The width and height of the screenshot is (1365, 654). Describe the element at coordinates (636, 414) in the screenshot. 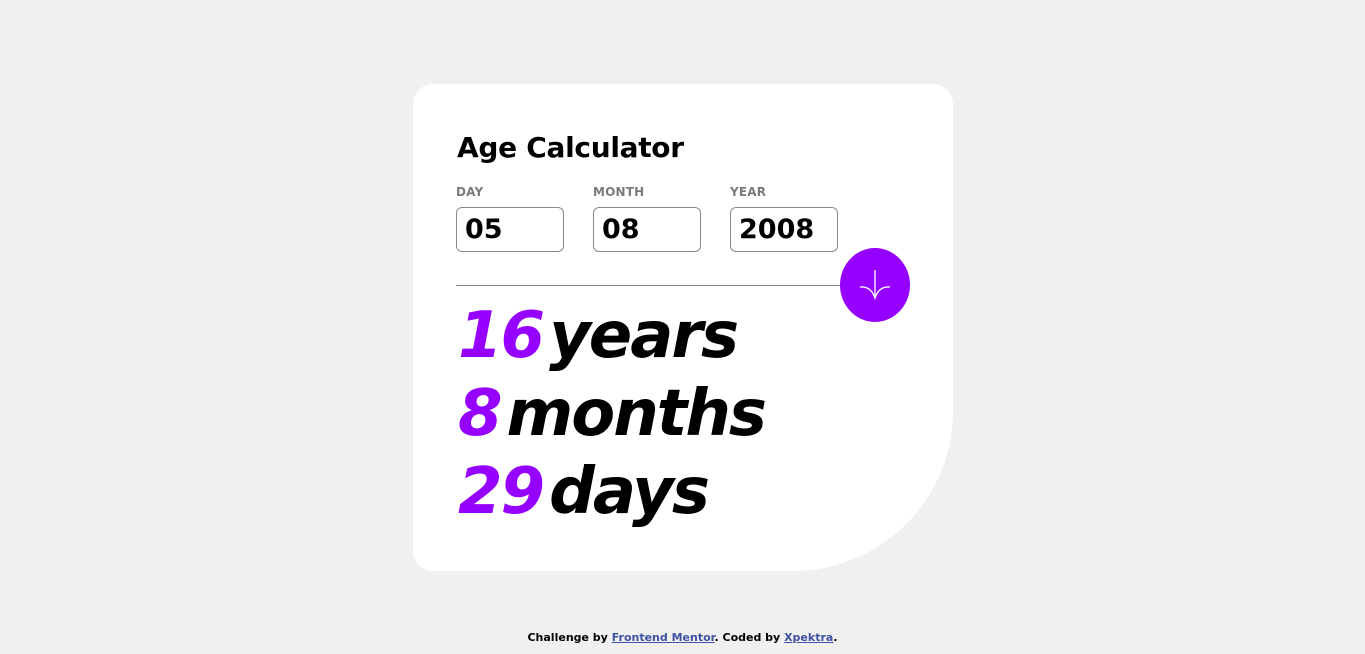

I see `months-unit: months` at that location.